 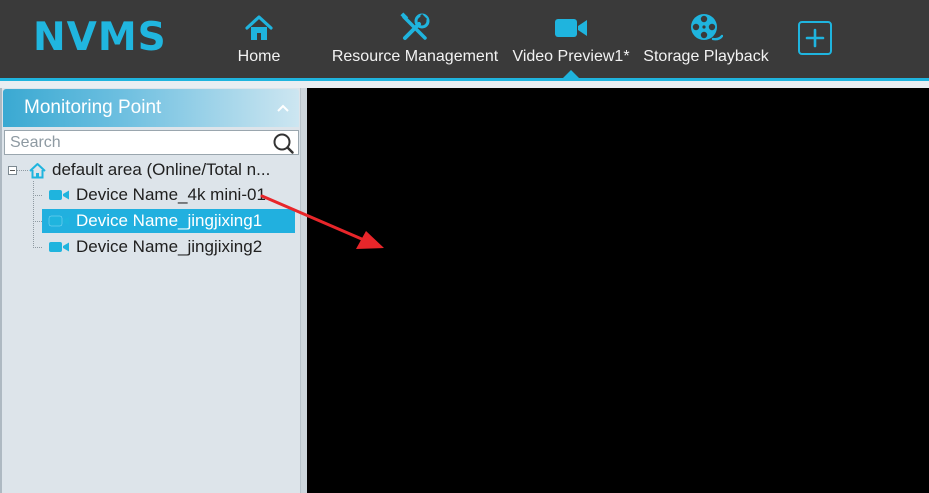 I want to click on panel-header: Monitoring Point, so click(x=151, y=108).